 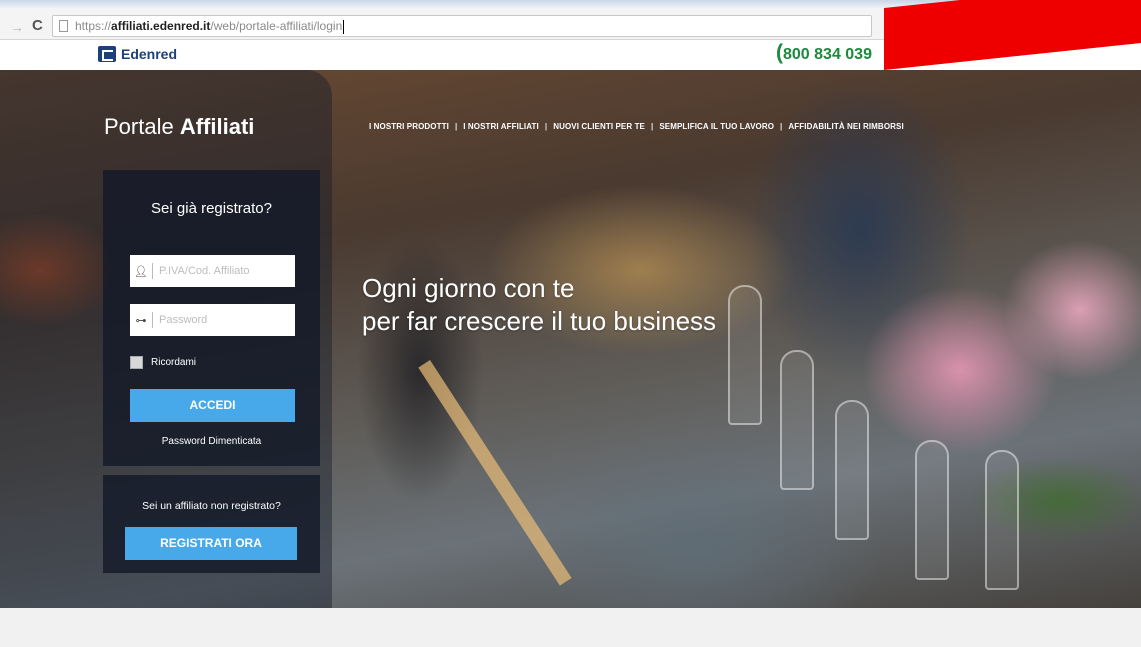 I want to click on phone-digits: 800 834 039, so click(x=827, y=54).